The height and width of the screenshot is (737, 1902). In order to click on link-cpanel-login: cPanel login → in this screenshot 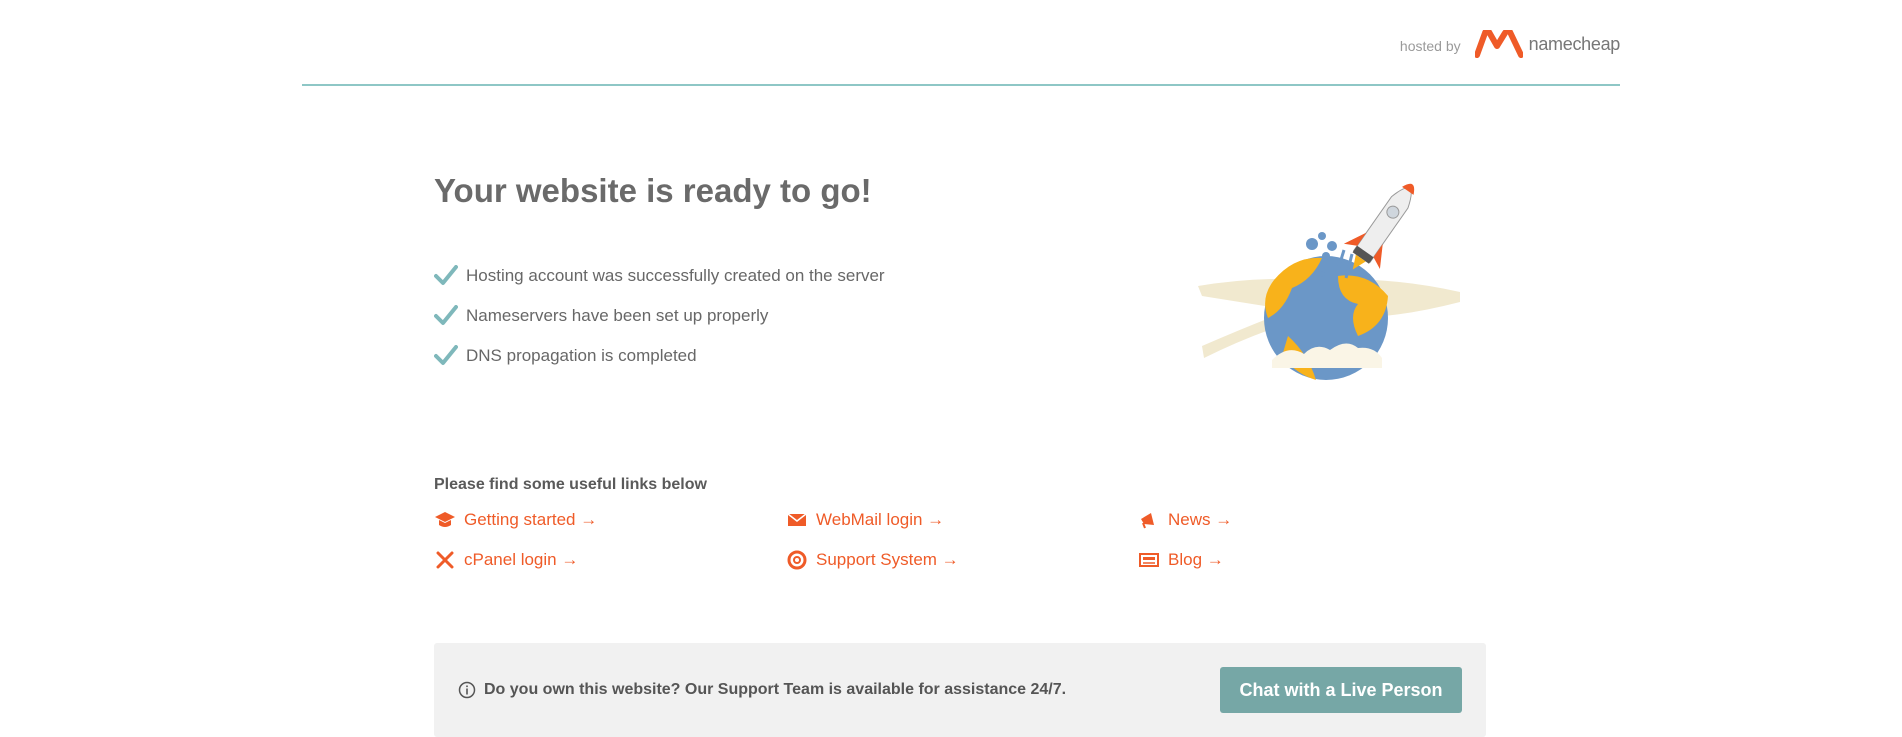, I will do `click(506, 560)`.